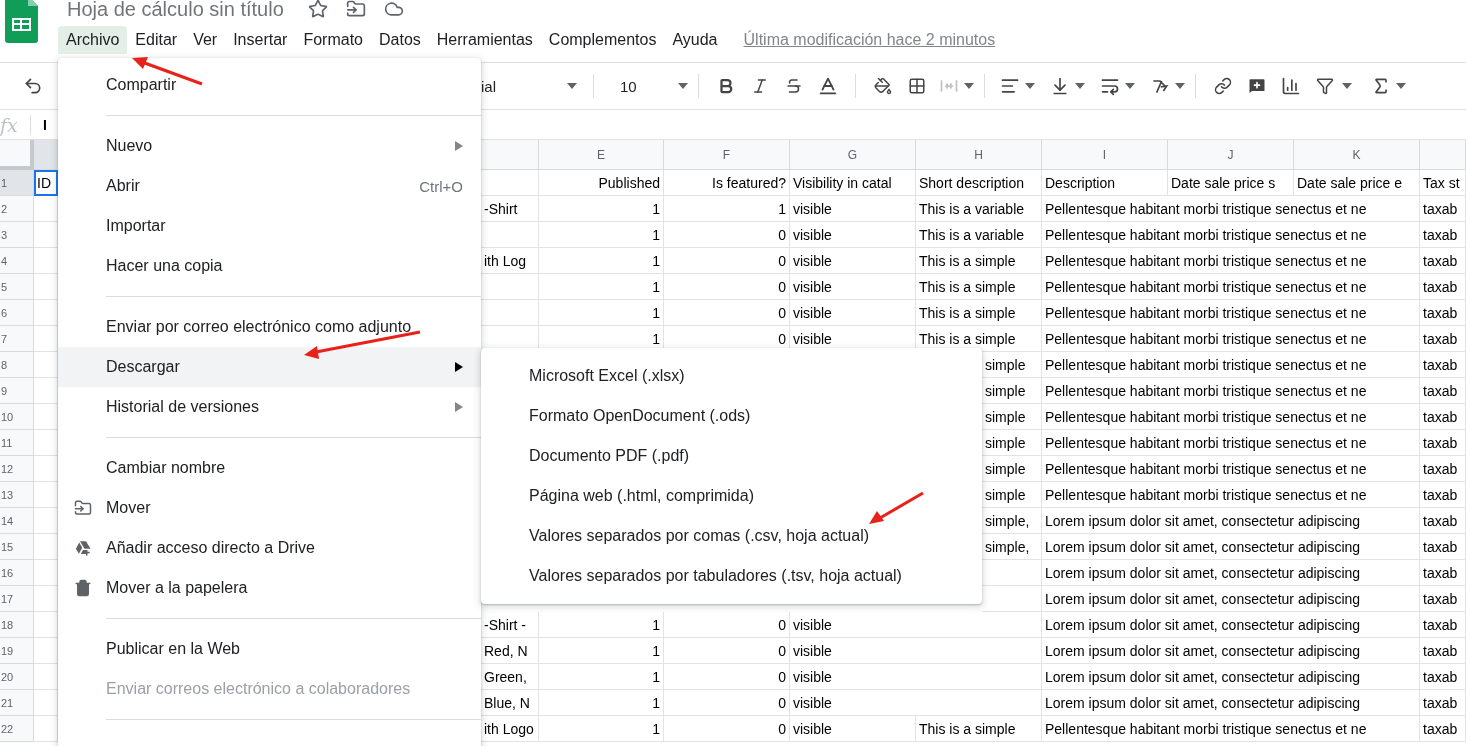  Describe the element at coordinates (269, 367) in the screenshot. I see `menu-item: Descargar` at that location.